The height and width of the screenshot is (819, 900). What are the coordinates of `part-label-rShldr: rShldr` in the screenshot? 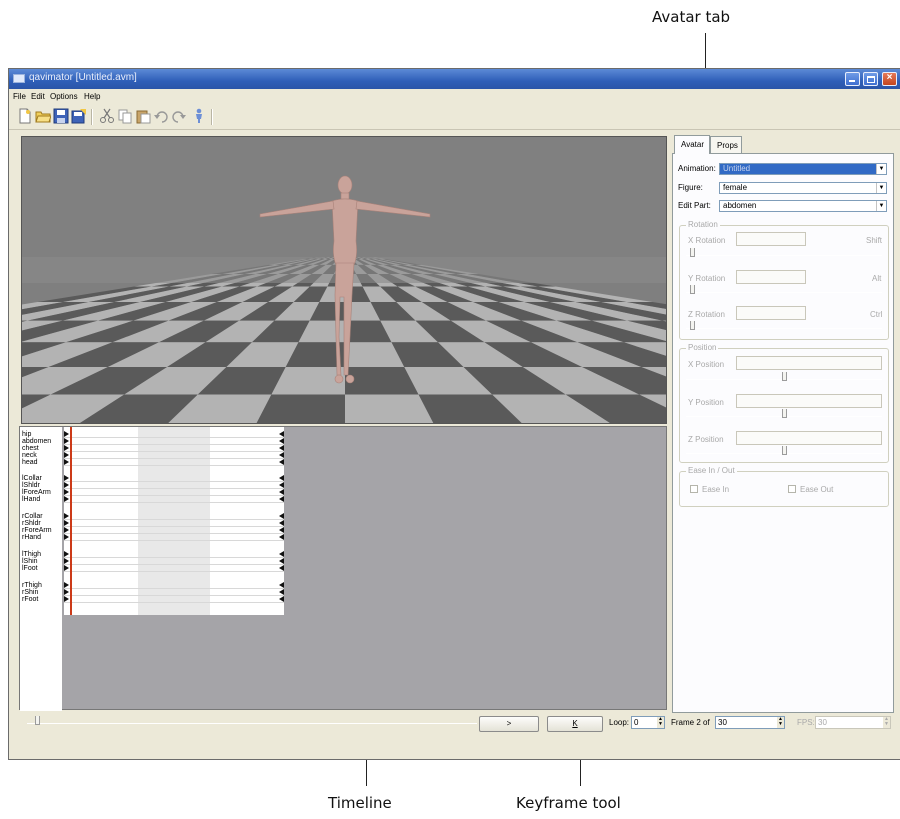 It's located at (31, 523).